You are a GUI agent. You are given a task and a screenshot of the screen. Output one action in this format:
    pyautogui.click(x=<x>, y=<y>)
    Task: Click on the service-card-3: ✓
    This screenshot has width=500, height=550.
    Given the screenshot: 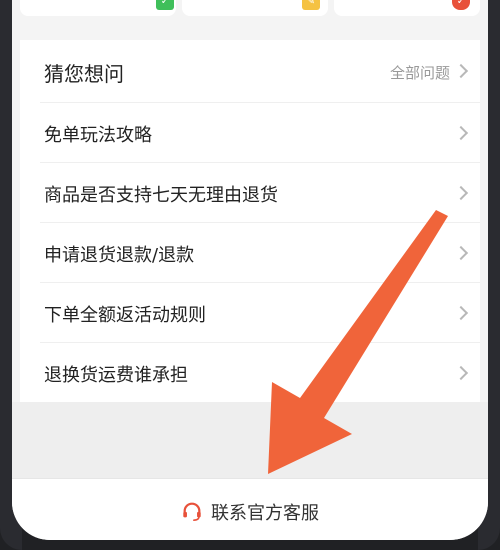 What is the action you would take?
    pyautogui.click(x=407, y=8)
    